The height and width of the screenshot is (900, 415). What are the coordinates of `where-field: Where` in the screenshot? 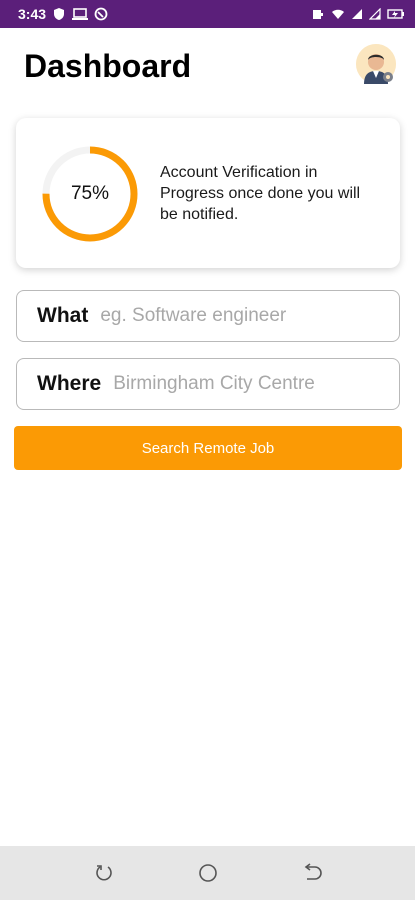 It's located at (208, 384).